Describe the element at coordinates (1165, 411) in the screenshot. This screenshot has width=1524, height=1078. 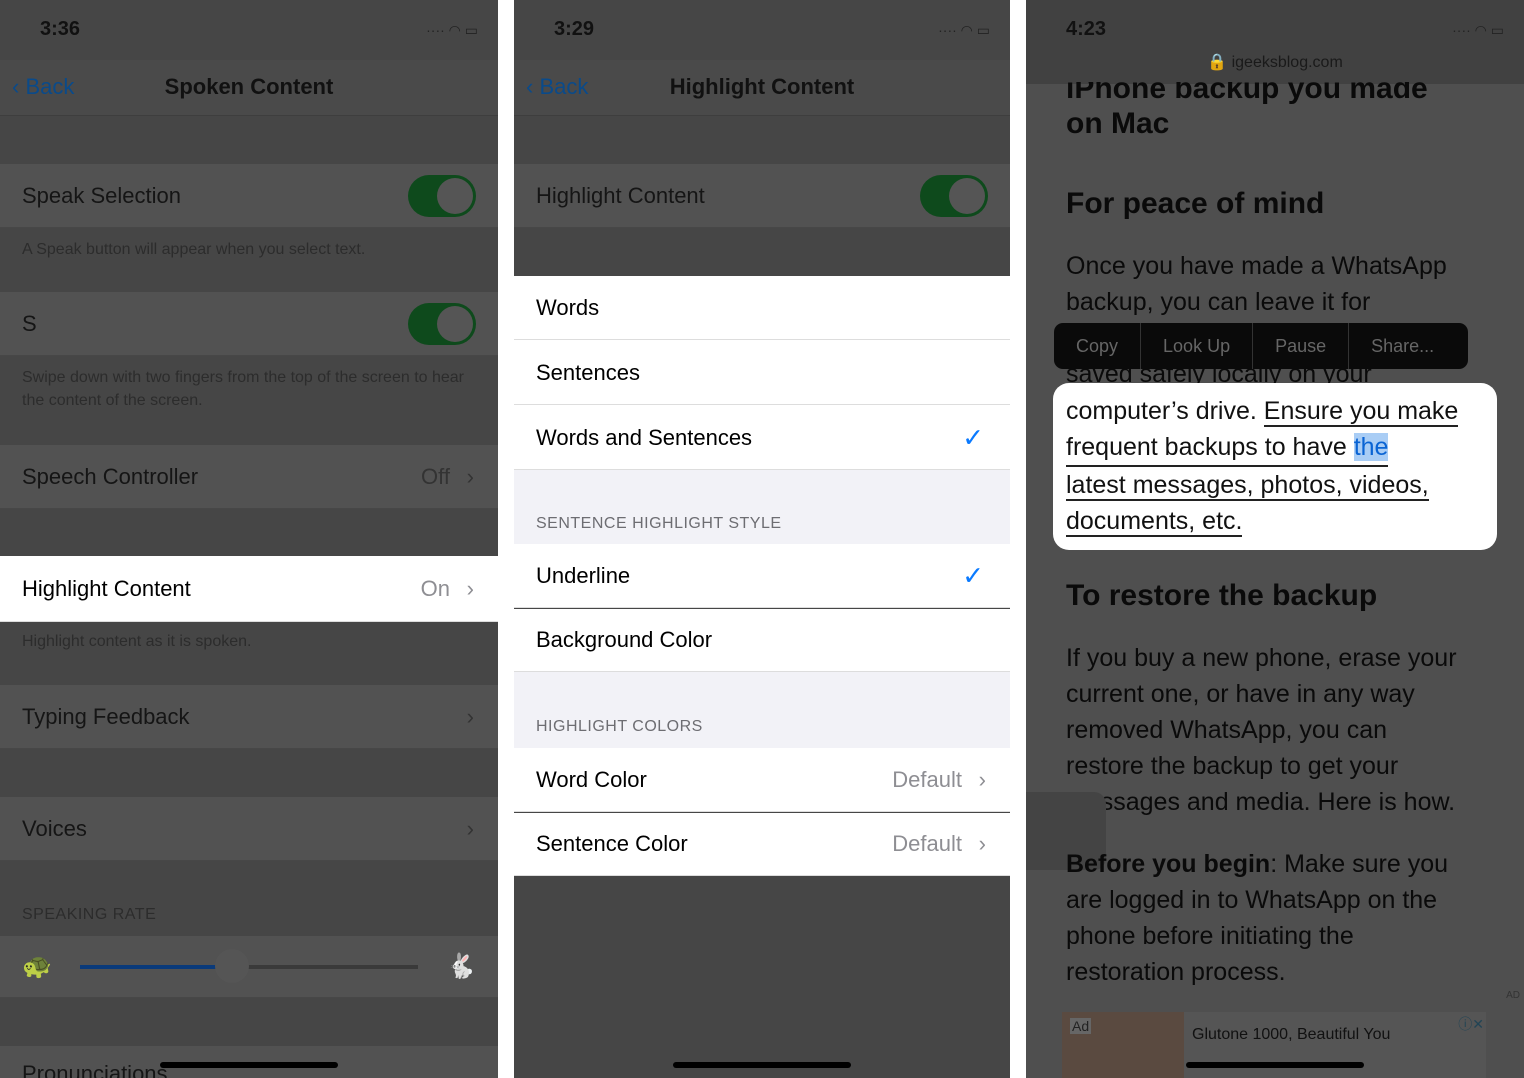
I see `text: computer’s drive.` at that location.